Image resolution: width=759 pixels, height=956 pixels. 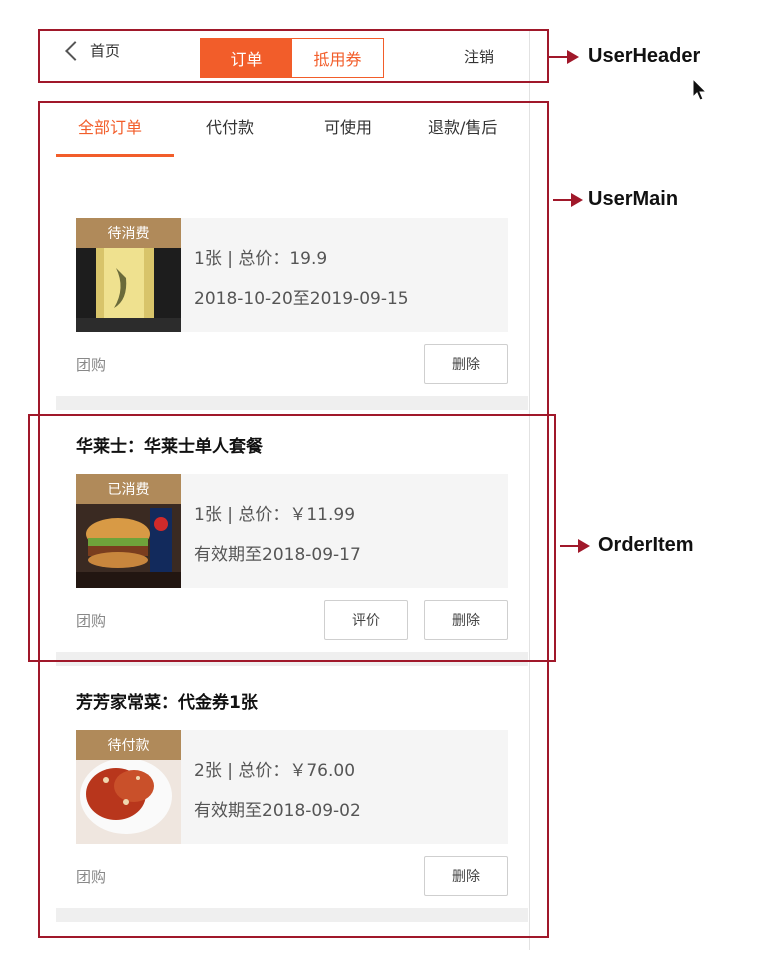 What do you see at coordinates (568, 200) in the screenshot?
I see `user-main-arrow-icon` at bounding box center [568, 200].